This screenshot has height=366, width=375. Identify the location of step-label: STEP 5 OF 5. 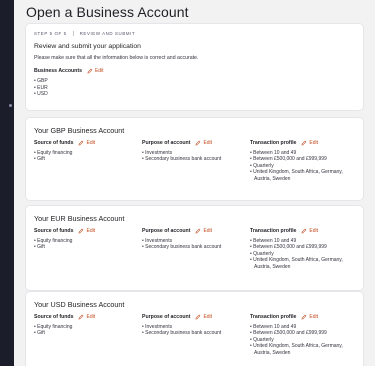
(50, 33).